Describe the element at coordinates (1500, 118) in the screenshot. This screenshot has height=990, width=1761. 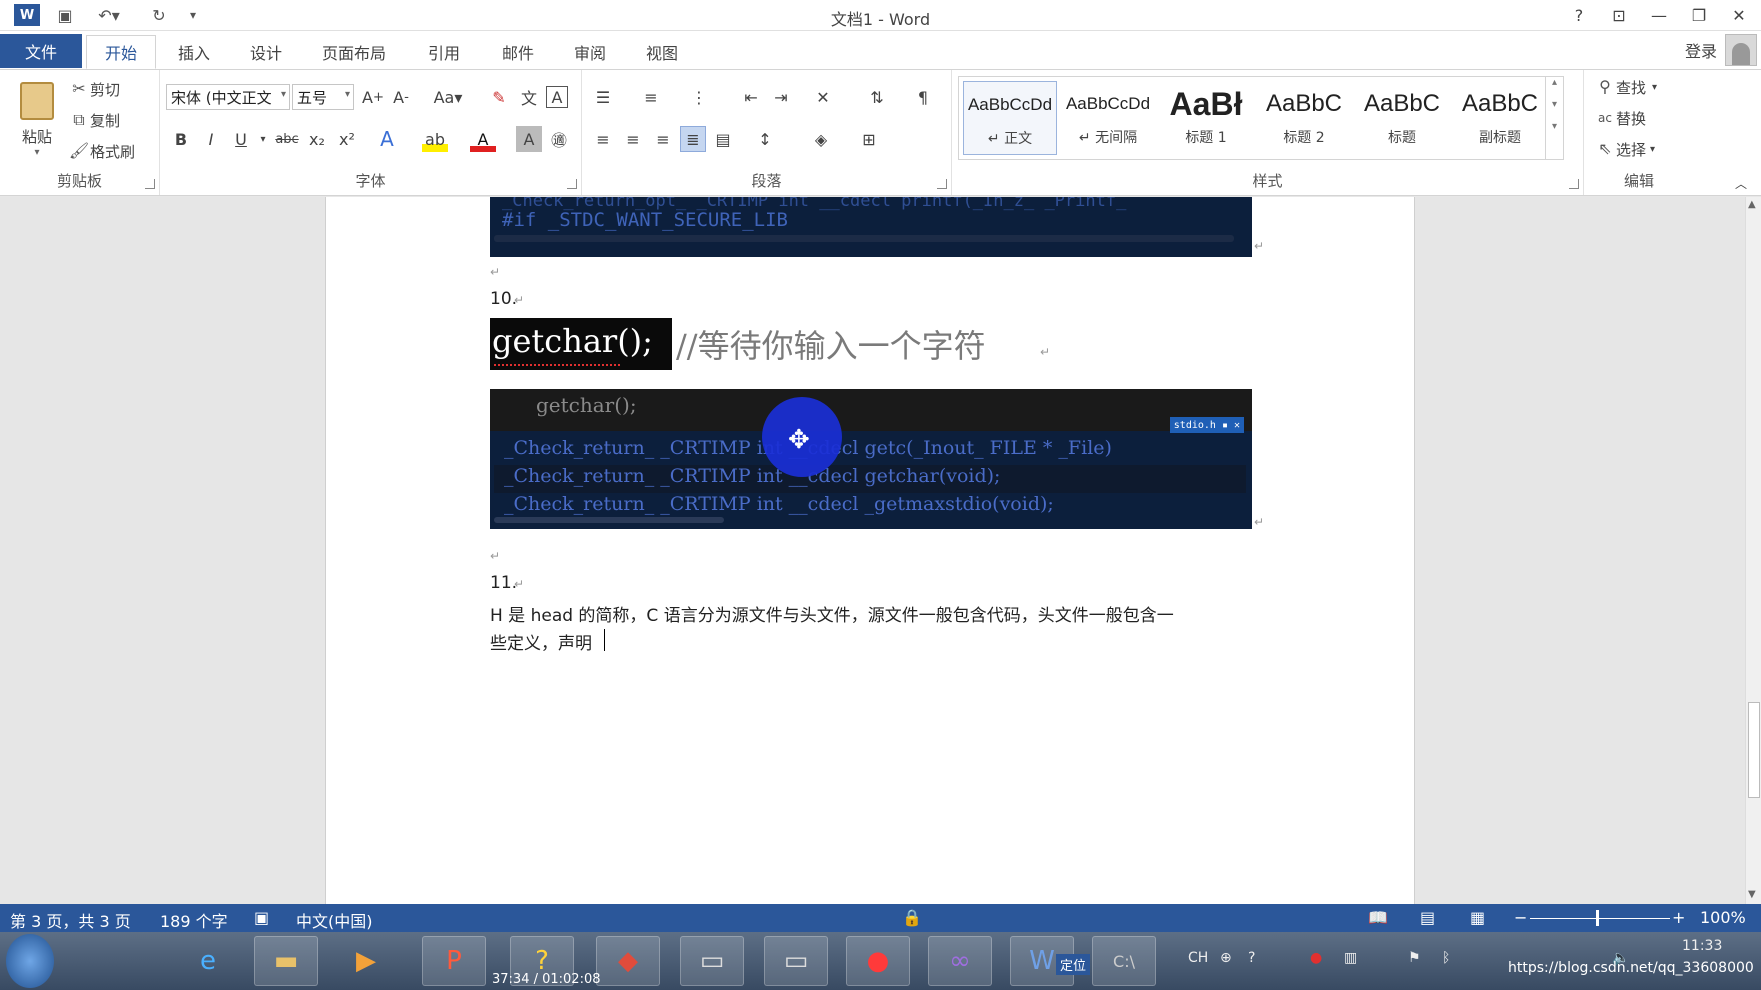
I see `style-subtitle: AaBbC 副标题` at that location.